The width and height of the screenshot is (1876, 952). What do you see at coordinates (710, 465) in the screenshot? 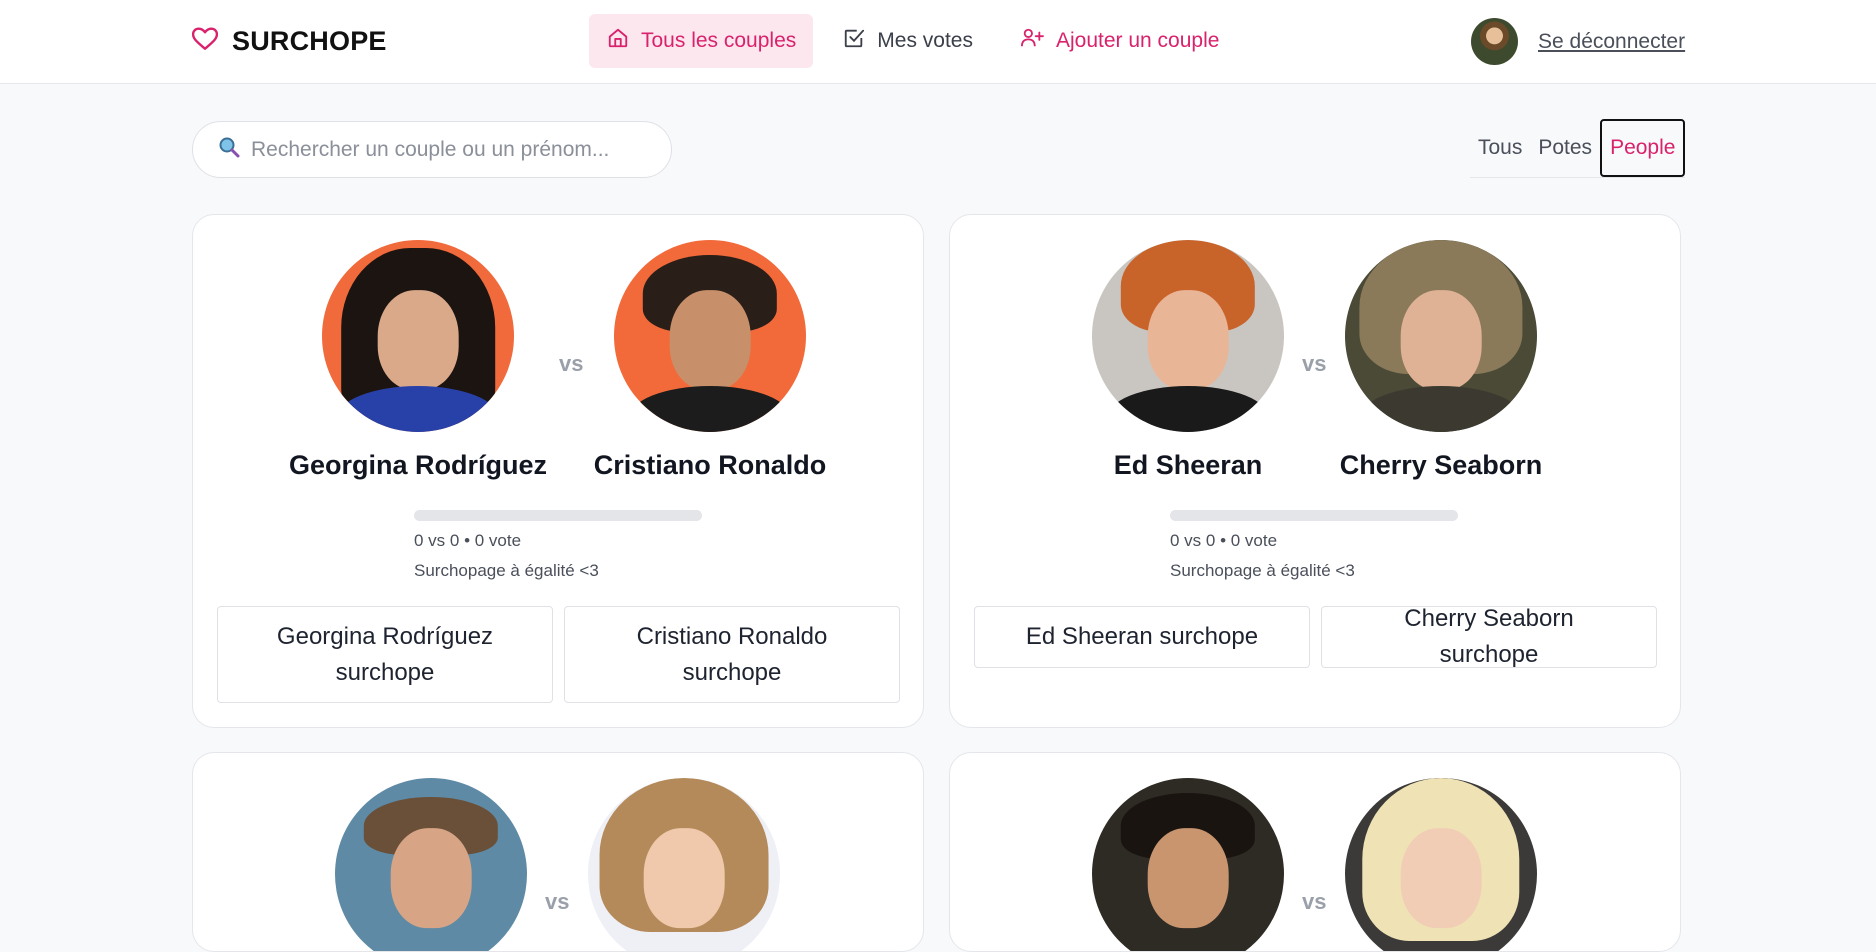
I see `person-name: Cristiano Ronaldo` at bounding box center [710, 465].